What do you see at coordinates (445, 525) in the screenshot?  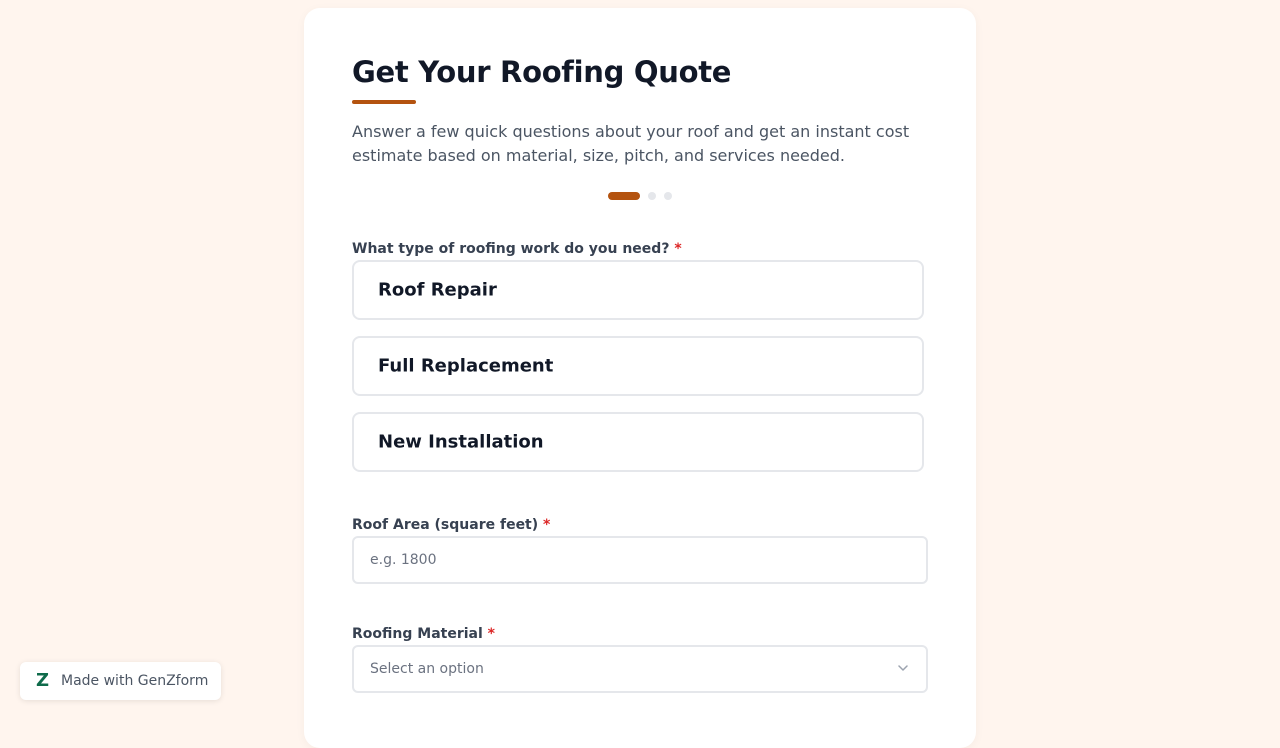 I see `roof-area-label-text: Roof Area (square feet)` at bounding box center [445, 525].